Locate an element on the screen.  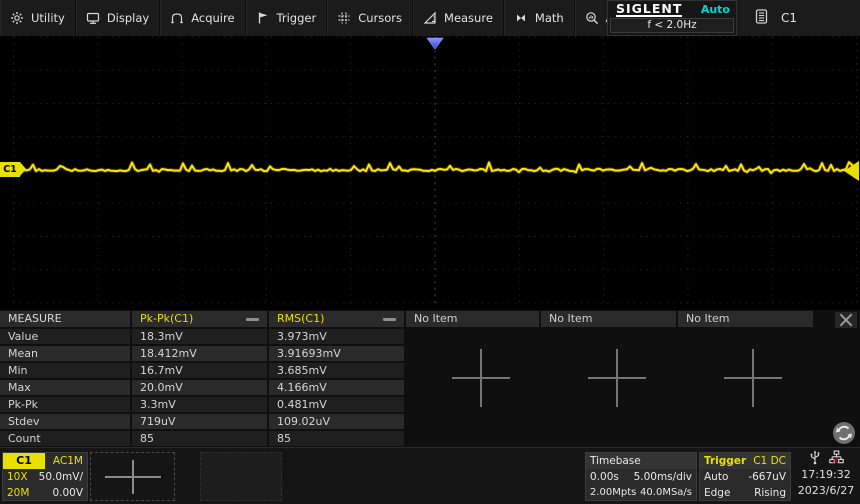
active-menu-indicator: C1 is located at coordinates (798, 18).